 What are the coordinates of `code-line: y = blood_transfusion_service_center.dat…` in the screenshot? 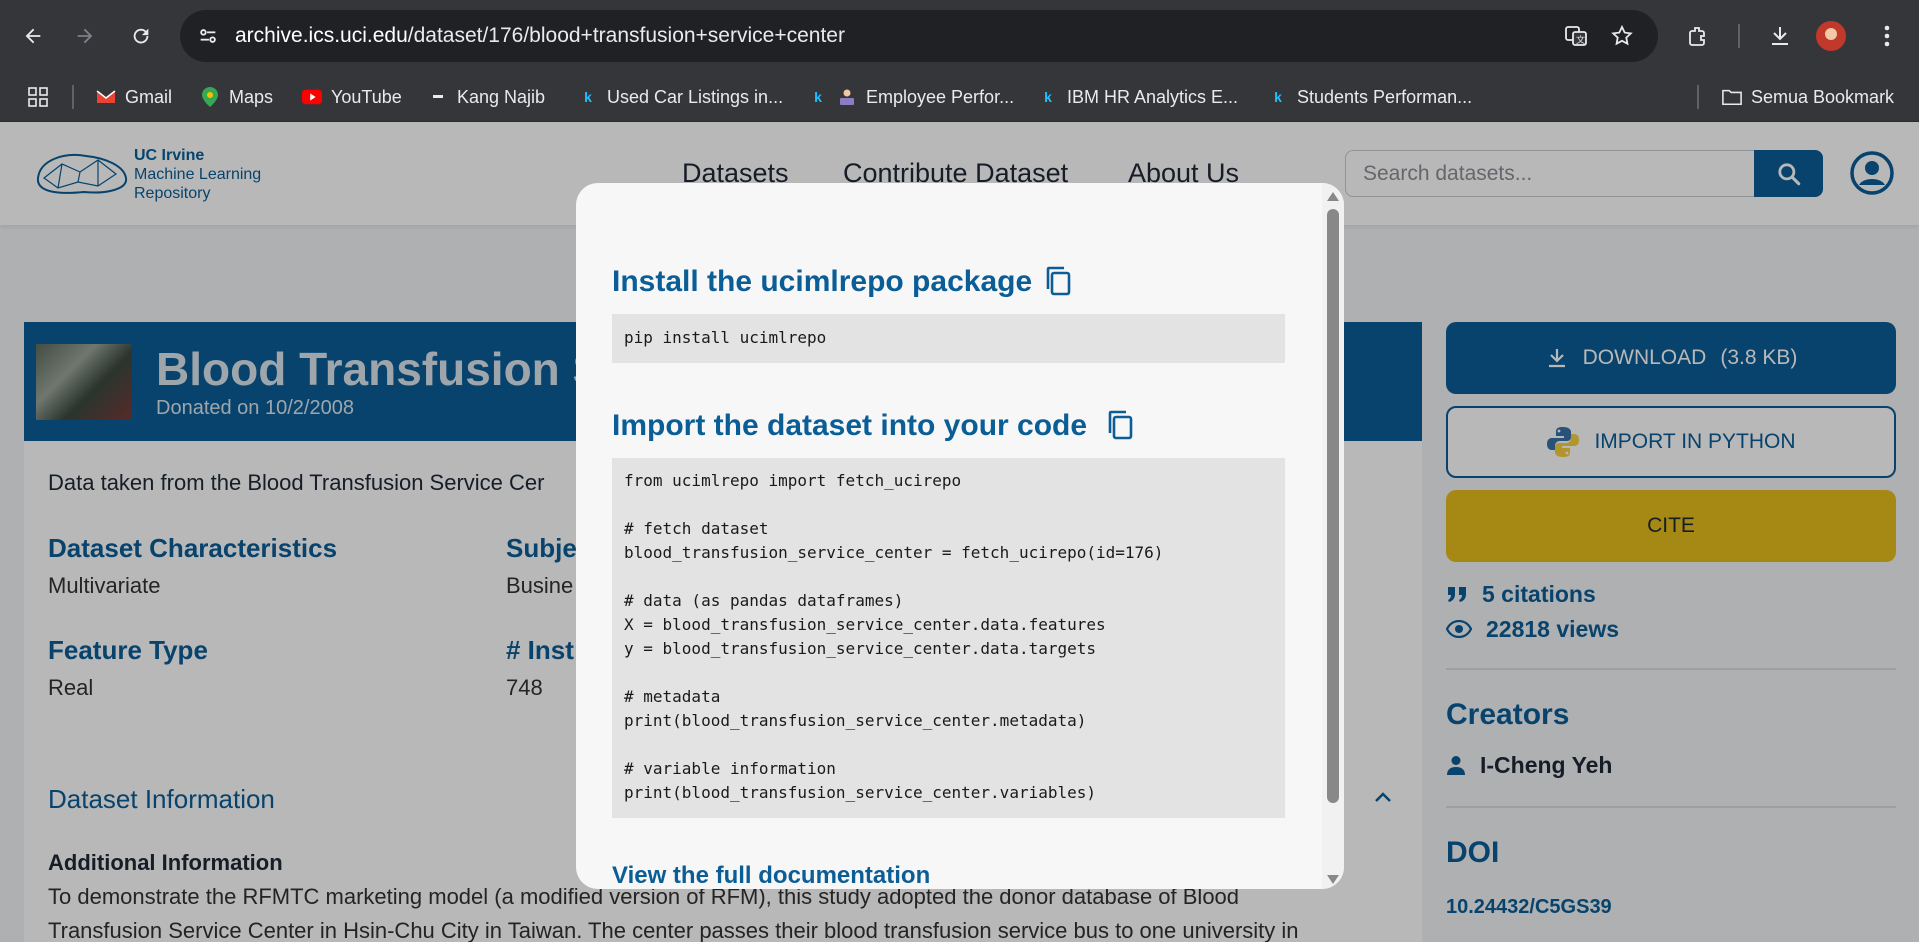 It's located at (860, 648).